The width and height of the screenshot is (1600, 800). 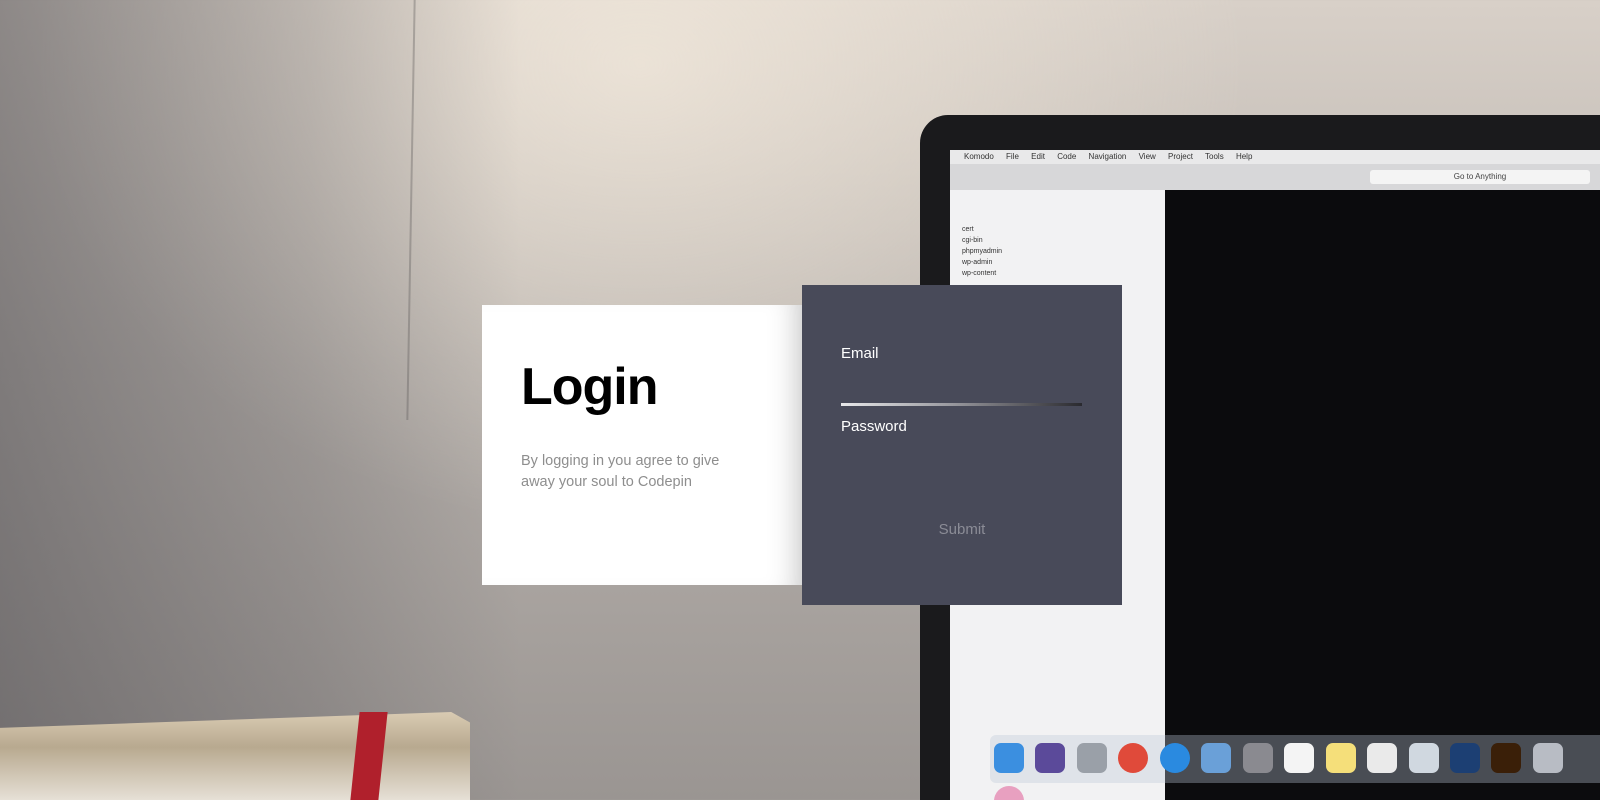 What do you see at coordinates (979, 156) in the screenshot?
I see `background-menu-item: Komodo` at bounding box center [979, 156].